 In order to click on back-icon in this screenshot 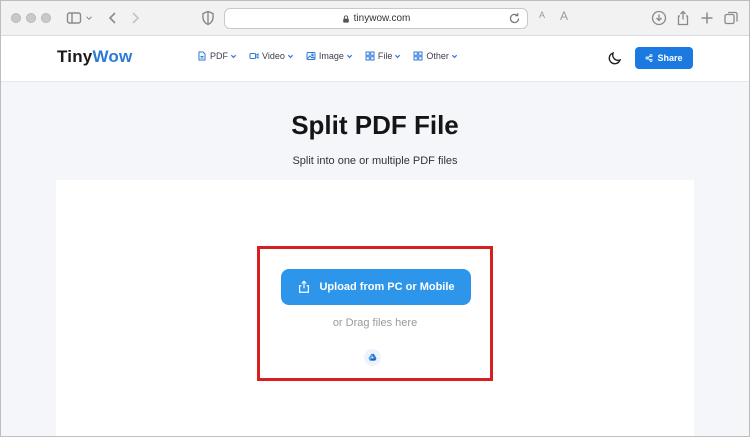, I will do `click(113, 18)`.